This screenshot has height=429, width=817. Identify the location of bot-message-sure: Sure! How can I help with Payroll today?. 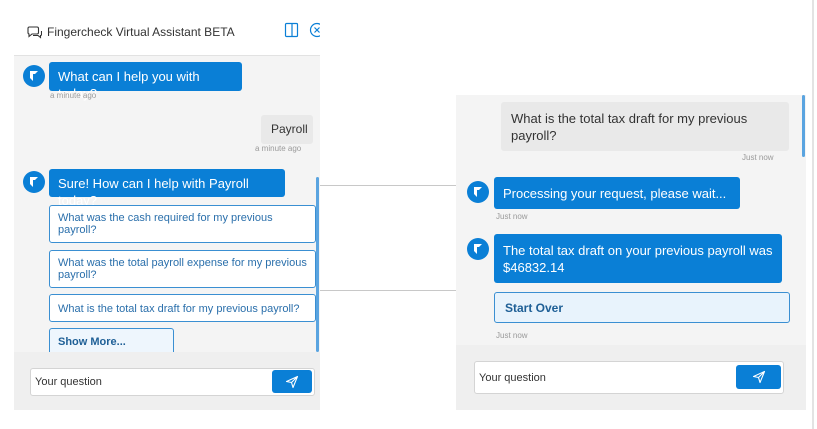
(167, 188).